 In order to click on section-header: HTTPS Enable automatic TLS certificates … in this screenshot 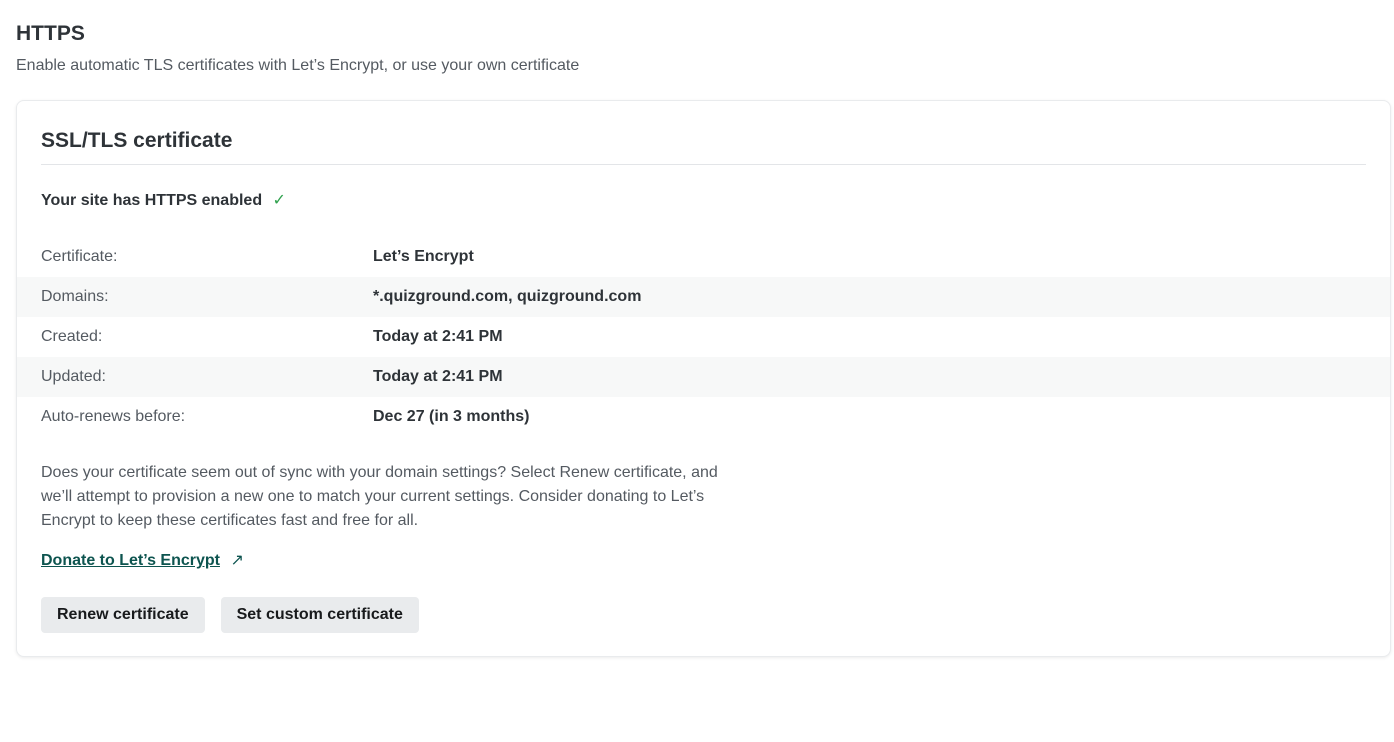, I will do `click(297, 48)`.